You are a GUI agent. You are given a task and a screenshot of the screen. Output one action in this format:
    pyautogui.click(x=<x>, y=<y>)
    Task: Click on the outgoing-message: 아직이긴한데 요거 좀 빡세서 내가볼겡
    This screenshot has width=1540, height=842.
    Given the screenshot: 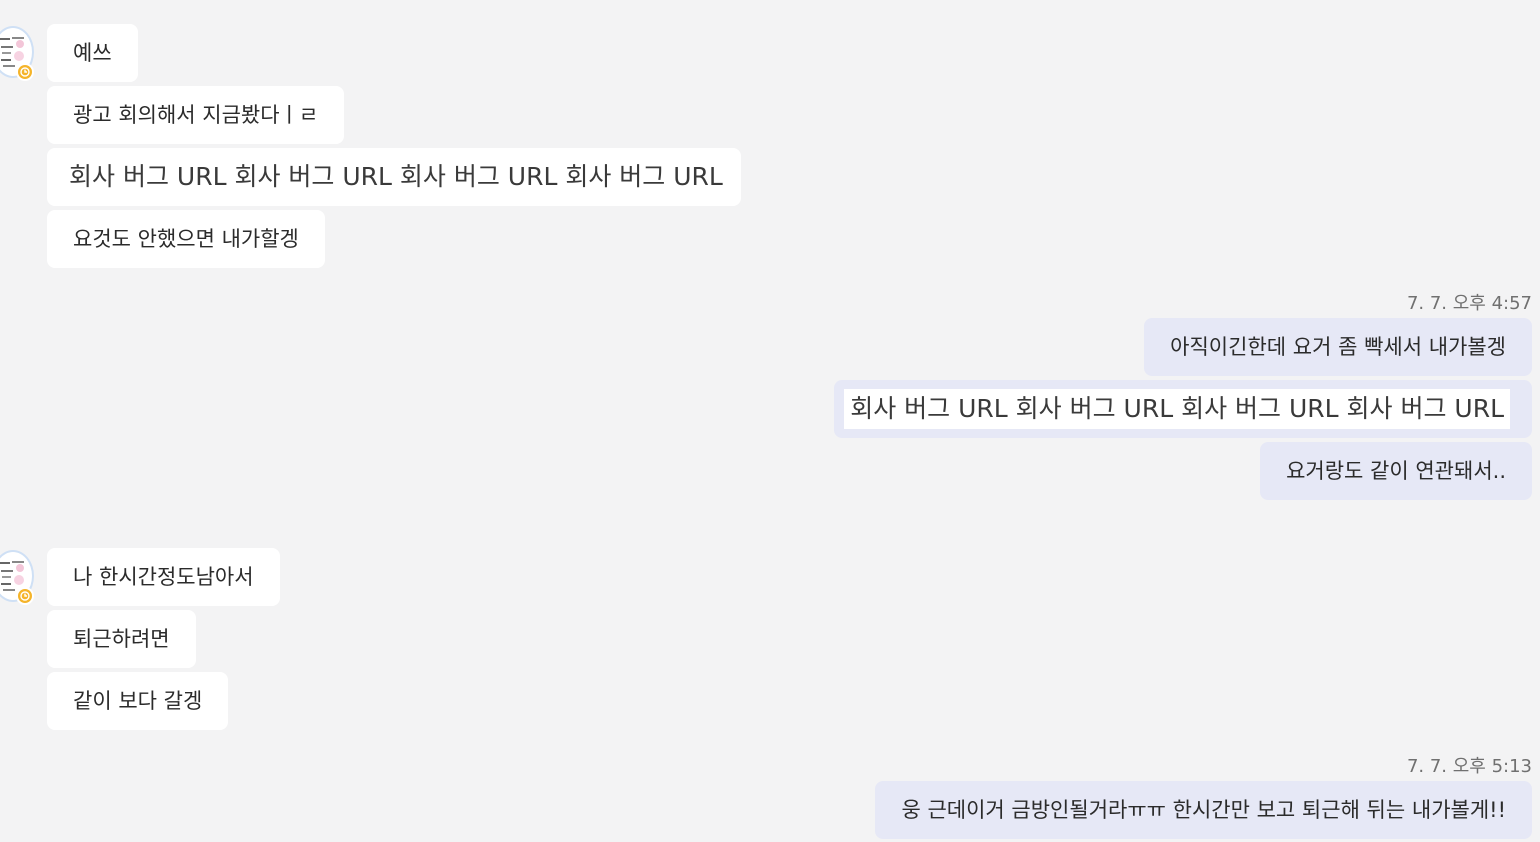 What is the action you would take?
    pyautogui.click(x=1338, y=347)
    